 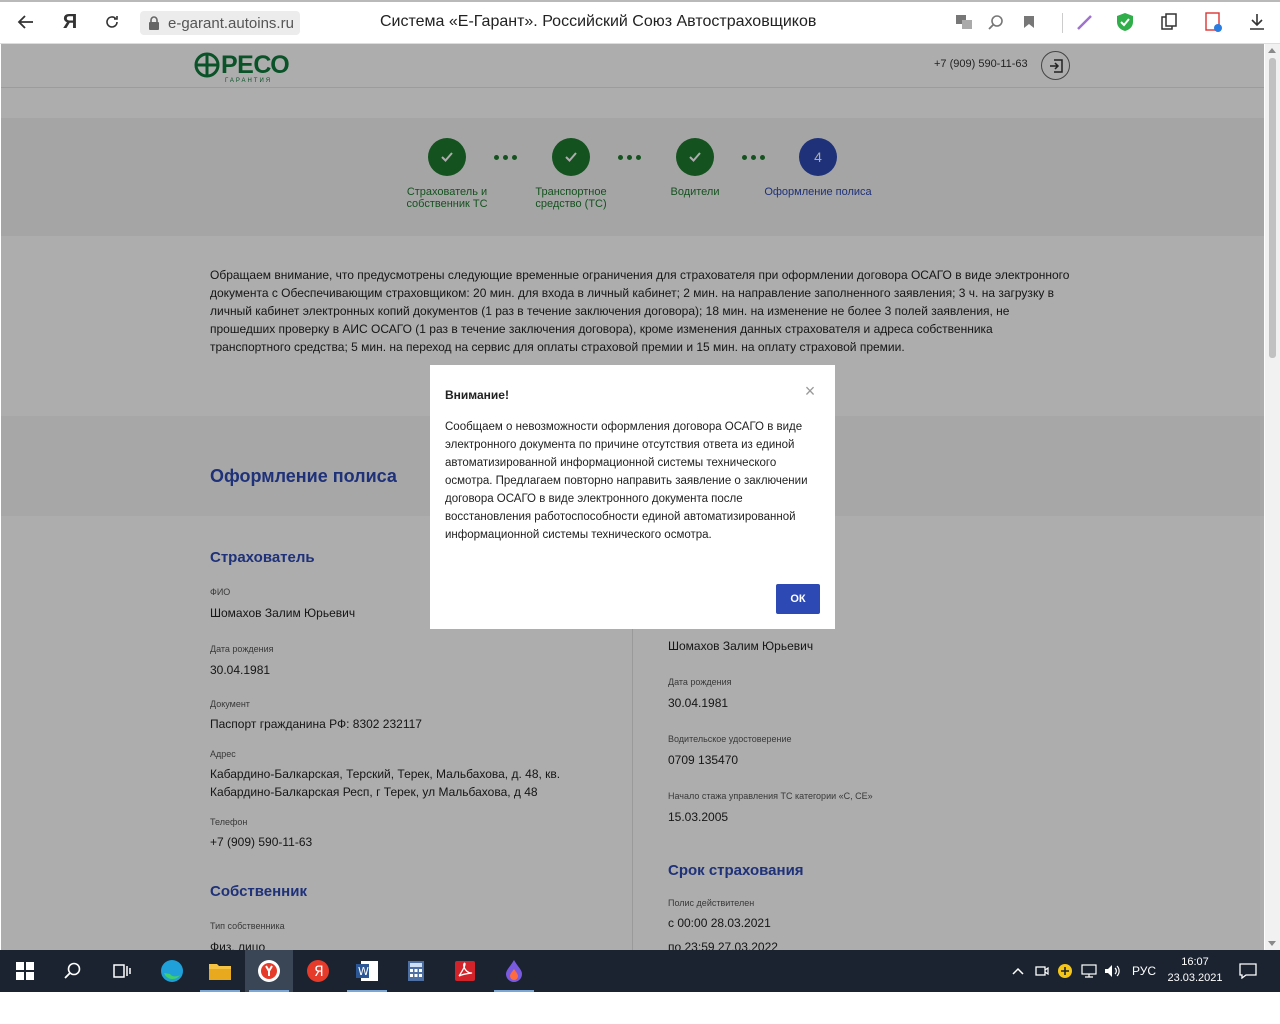 What do you see at coordinates (1195, 962) in the screenshot?
I see `clock-time: 16:07` at bounding box center [1195, 962].